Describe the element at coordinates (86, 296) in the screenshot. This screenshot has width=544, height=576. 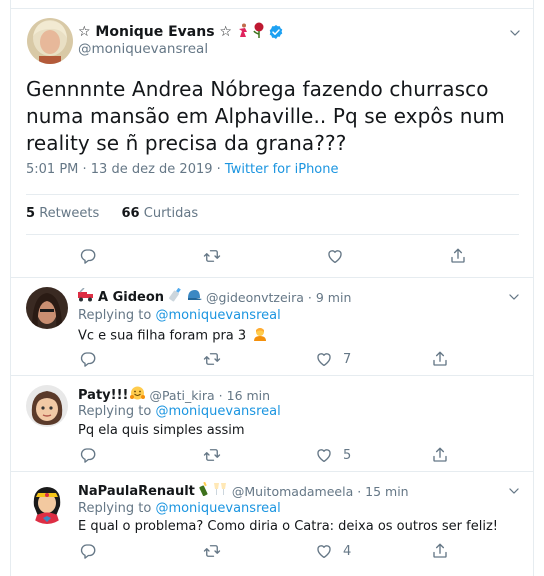
I see `truck-emoji-icon` at that location.